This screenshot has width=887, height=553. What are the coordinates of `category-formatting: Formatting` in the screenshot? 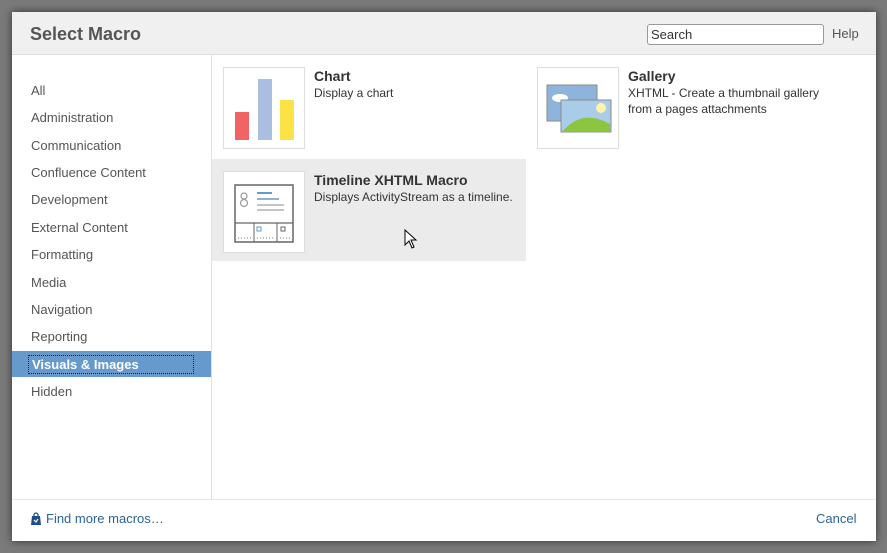 It's located at (111, 254).